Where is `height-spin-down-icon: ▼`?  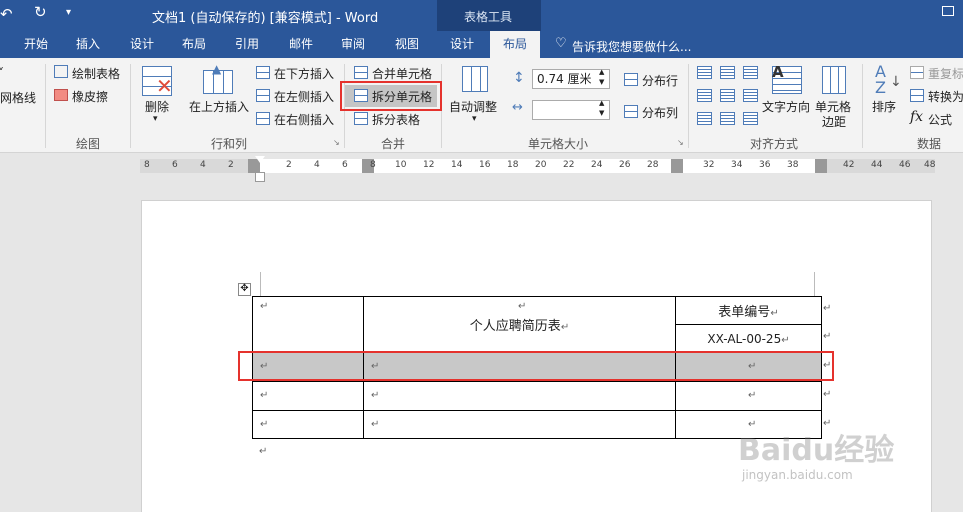 height-spin-down-icon: ▼ is located at coordinates (601, 82).